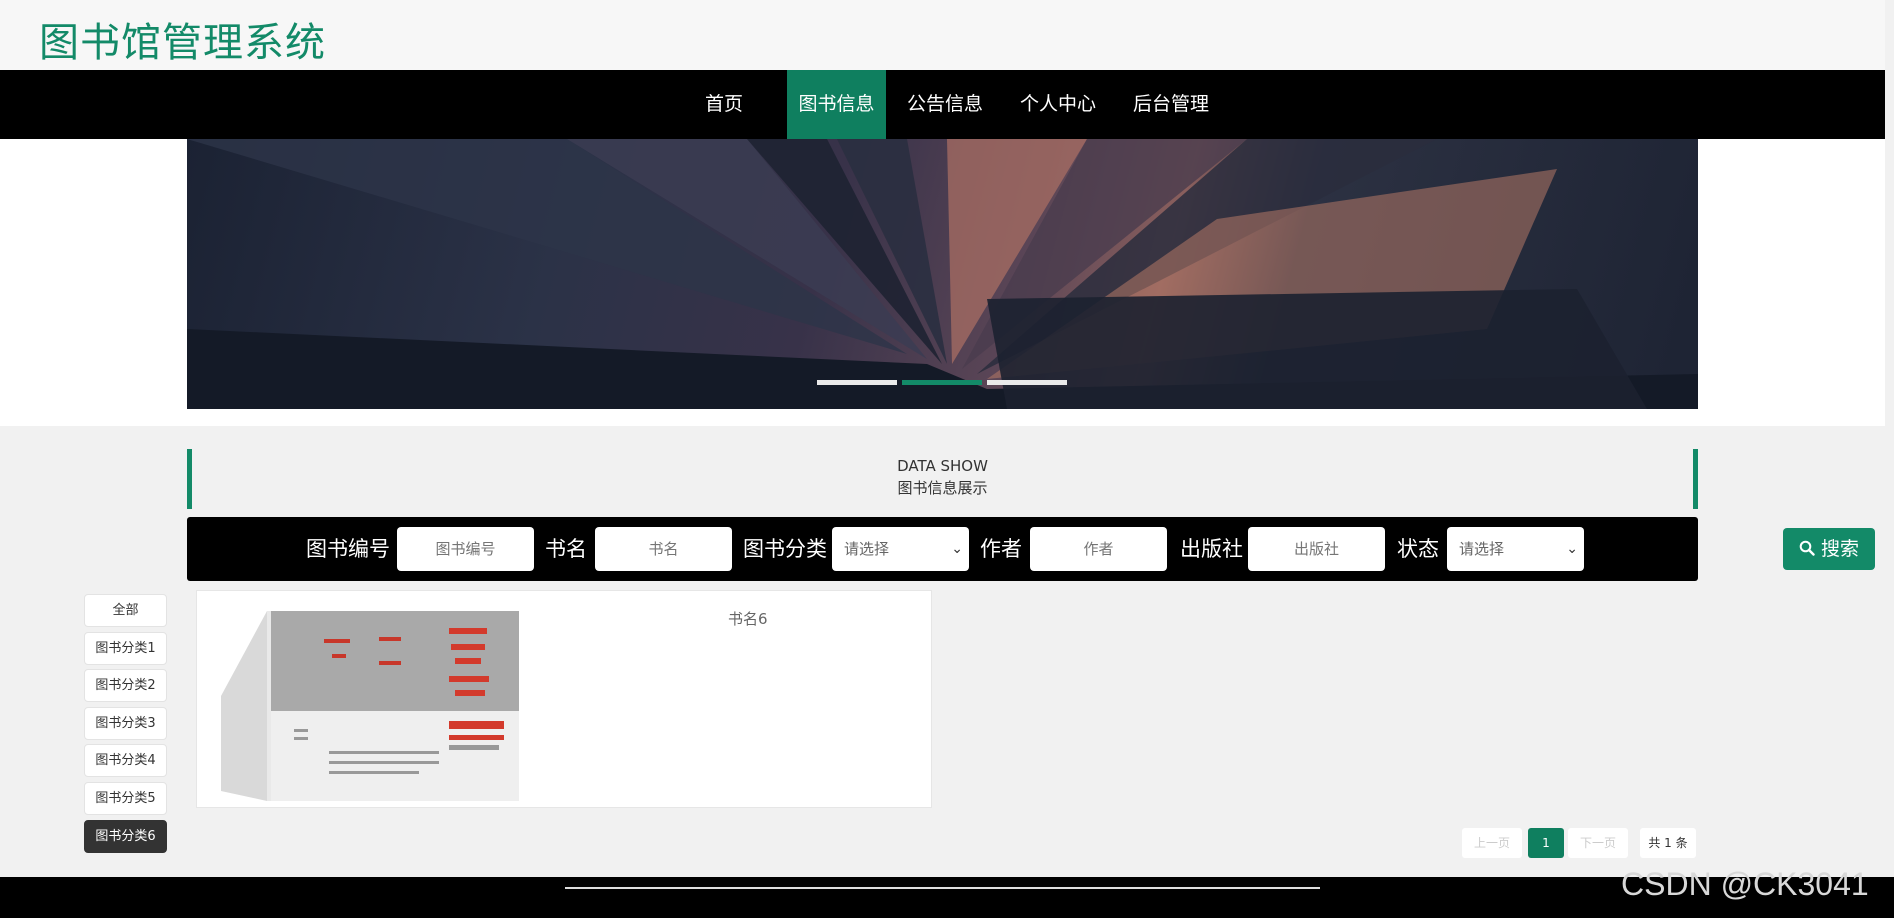 The height and width of the screenshot is (918, 1894). Describe the element at coordinates (182, 43) in the screenshot. I see `site-title: 图书馆管理系统` at that location.